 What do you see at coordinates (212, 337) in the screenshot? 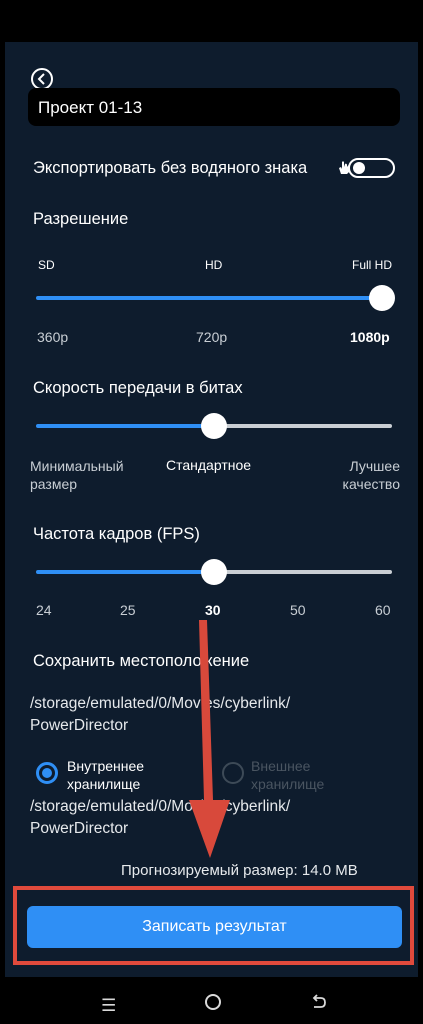
I see `resolution-tick-720p: 720p` at bounding box center [212, 337].